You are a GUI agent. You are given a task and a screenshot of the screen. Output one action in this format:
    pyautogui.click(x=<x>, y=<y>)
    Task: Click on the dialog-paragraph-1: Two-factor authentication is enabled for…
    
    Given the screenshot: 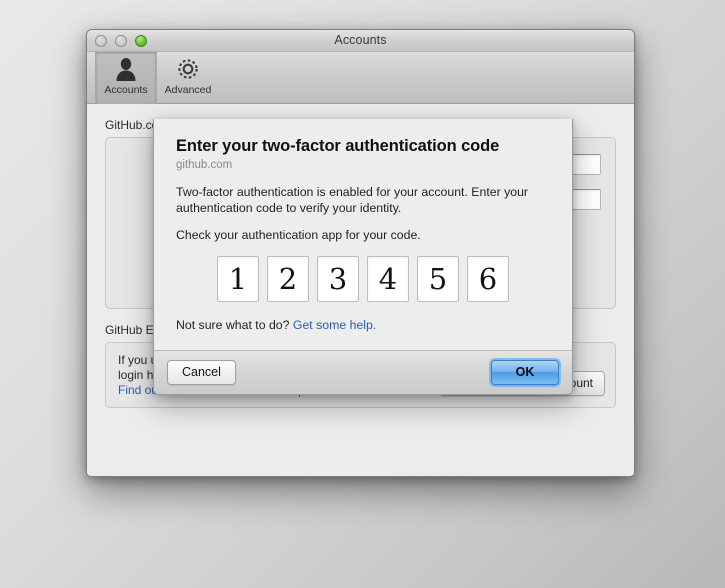 What is the action you would take?
    pyautogui.click(x=352, y=200)
    